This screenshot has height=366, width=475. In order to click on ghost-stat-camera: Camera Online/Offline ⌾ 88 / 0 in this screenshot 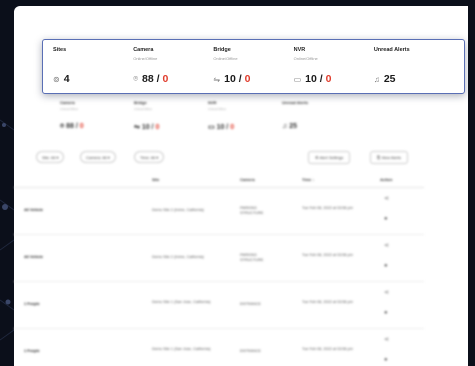, I will do `click(97, 120)`.